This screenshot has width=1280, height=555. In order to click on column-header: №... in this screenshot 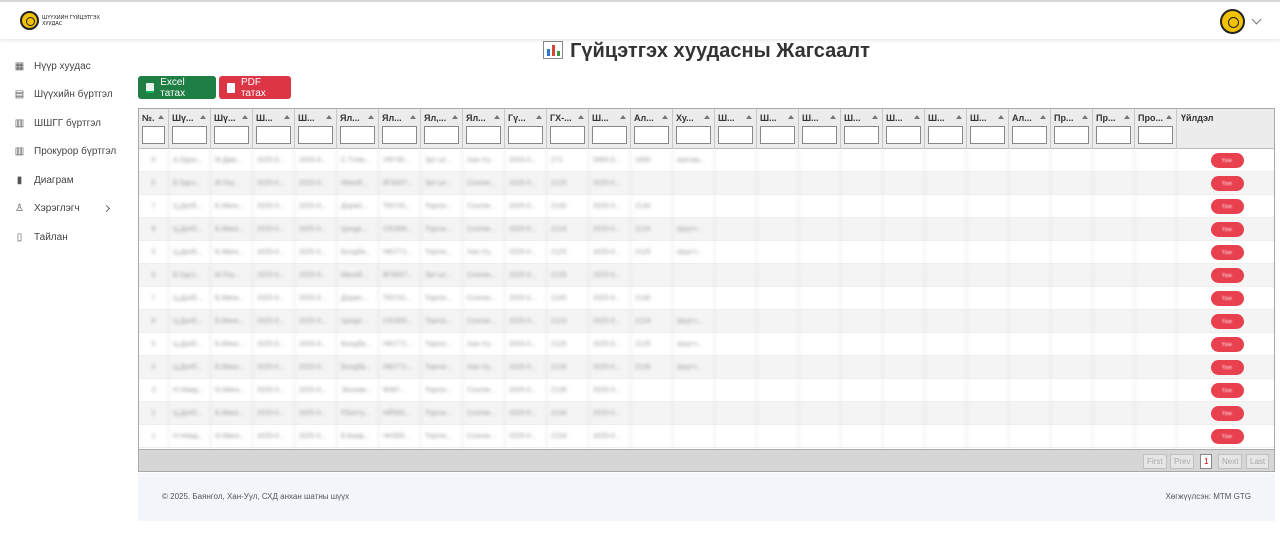, I will do `click(154, 129)`.